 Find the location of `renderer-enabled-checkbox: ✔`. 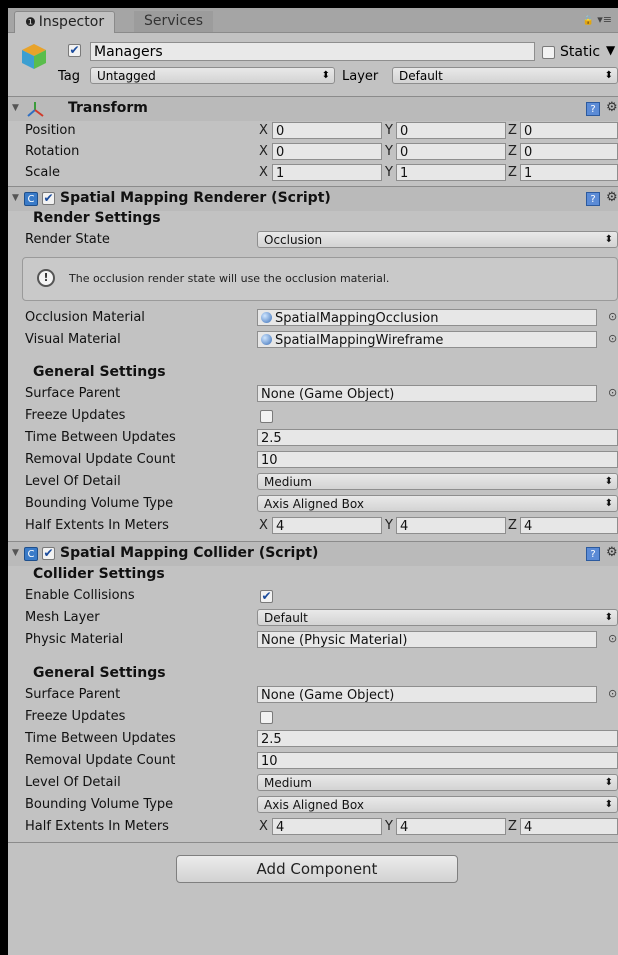

renderer-enabled-checkbox: ✔ is located at coordinates (48, 198).